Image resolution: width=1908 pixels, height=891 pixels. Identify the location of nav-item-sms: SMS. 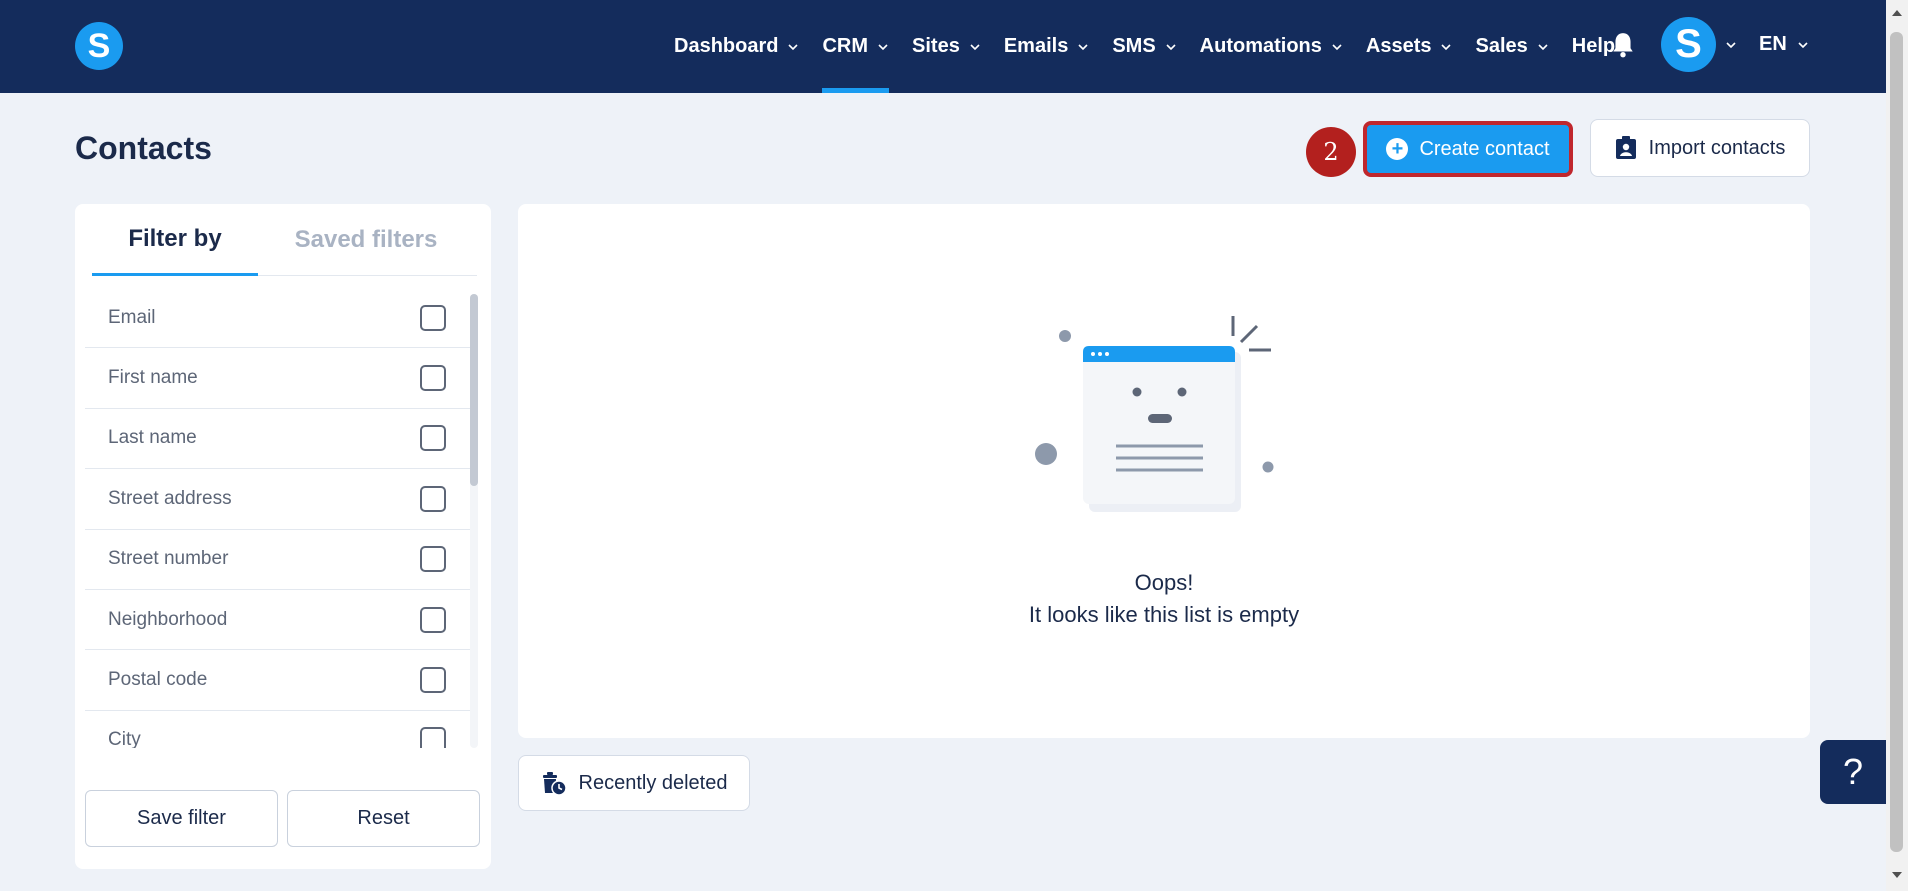
(1144, 46).